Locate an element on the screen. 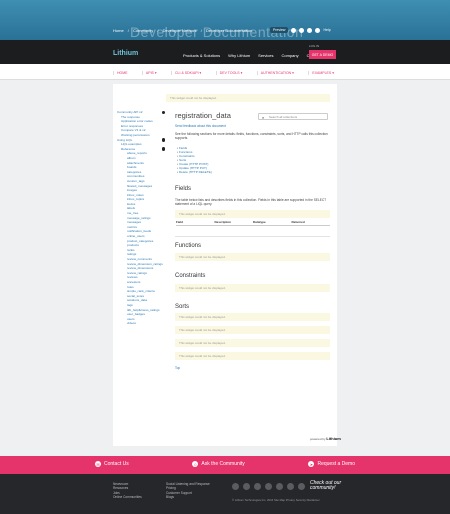  nav-products: Products & Solutions is located at coordinates (201, 55).